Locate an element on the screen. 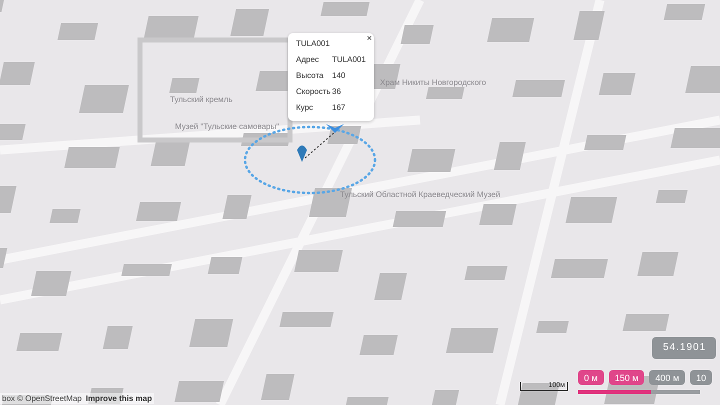 The height and width of the screenshot is (405, 720). field-value: 167 is located at coordinates (339, 107).